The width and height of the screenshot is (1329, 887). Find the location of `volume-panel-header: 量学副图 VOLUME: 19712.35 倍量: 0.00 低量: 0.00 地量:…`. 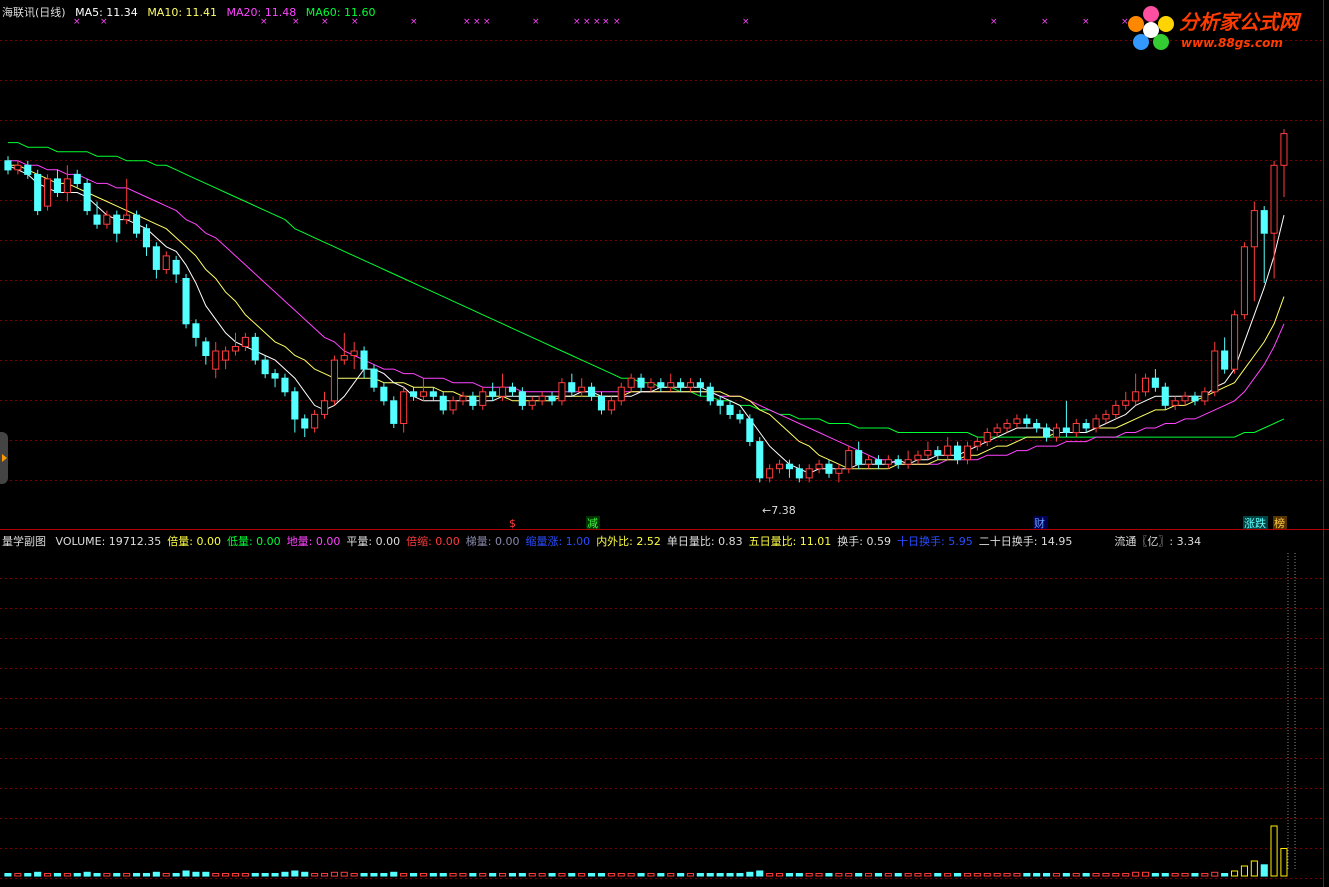

volume-panel-header: 量学副图 VOLUME: 19712.35 倍量: 0.00 低量: 0.00 地量:… is located at coordinates (604, 541).